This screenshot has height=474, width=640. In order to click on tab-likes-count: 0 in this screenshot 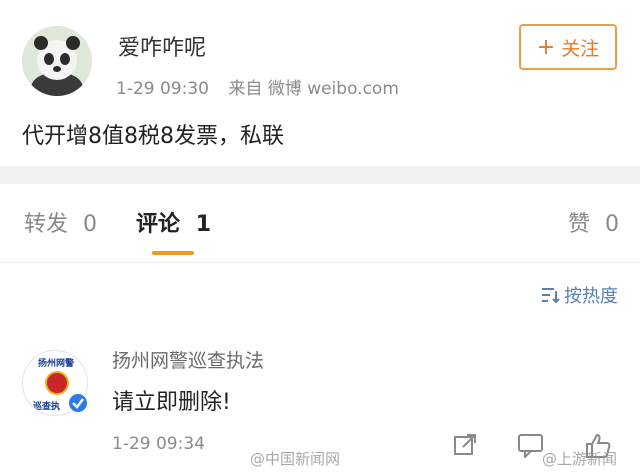, I will do `click(612, 224)`.